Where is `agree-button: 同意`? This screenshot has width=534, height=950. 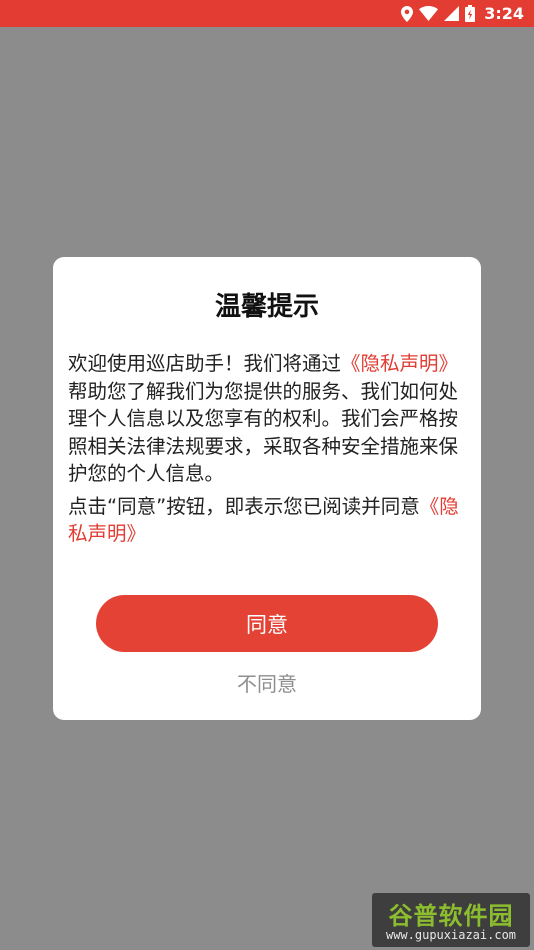 agree-button: 同意 is located at coordinates (267, 623).